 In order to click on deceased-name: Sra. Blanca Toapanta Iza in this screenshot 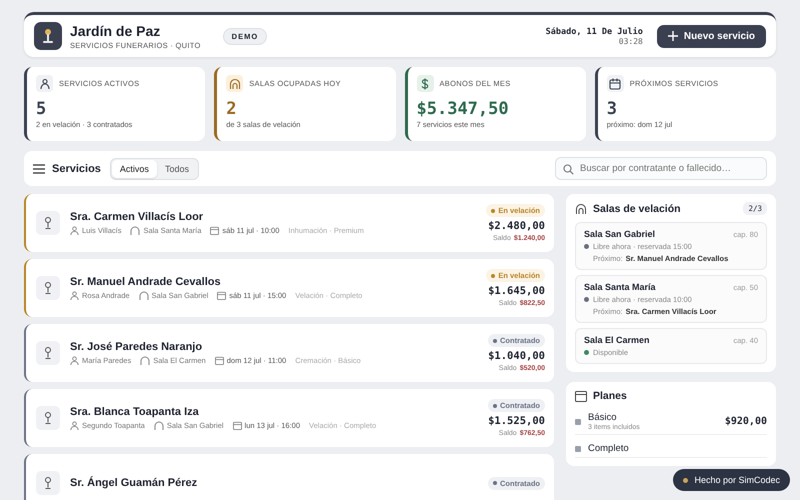, I will do `click(135, 412)`.